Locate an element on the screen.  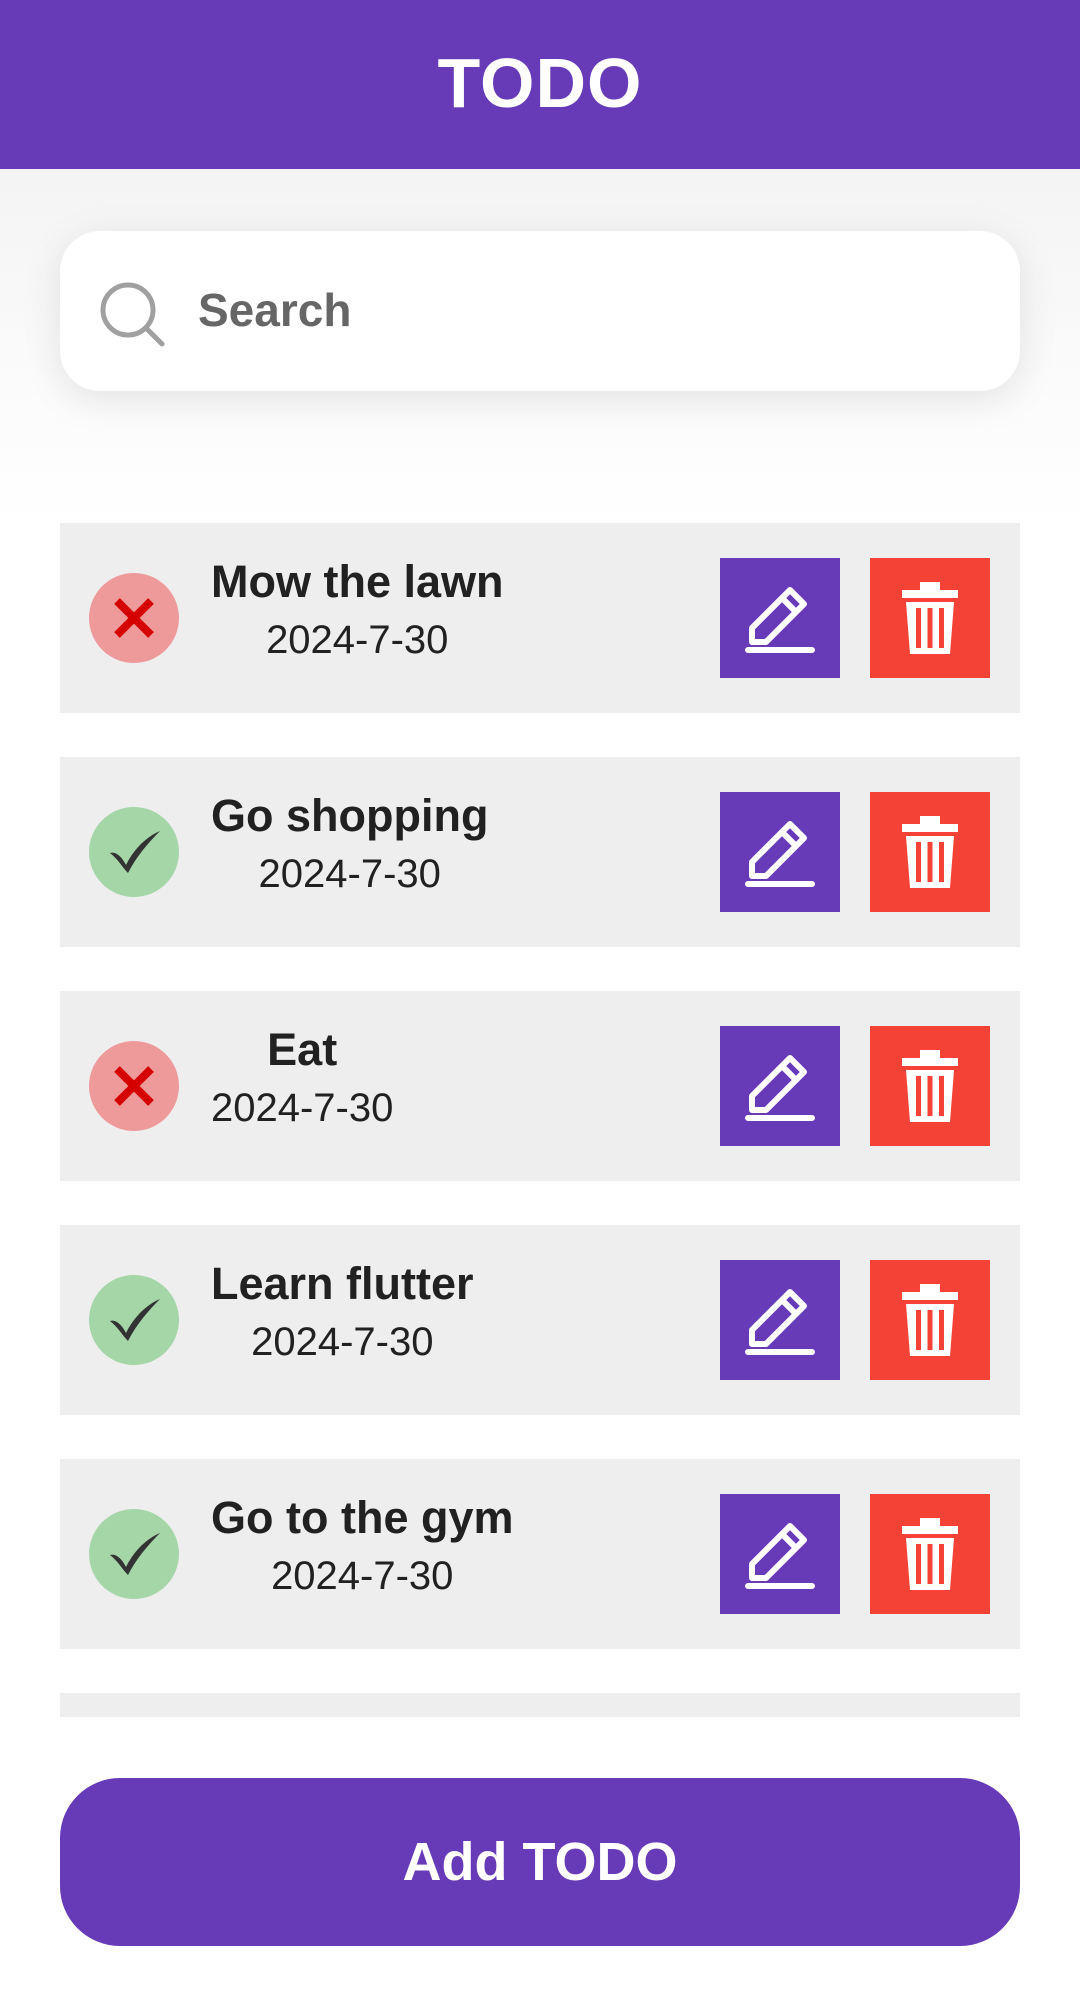
todo-title: Go shopping is located at coordinates (350, 815).